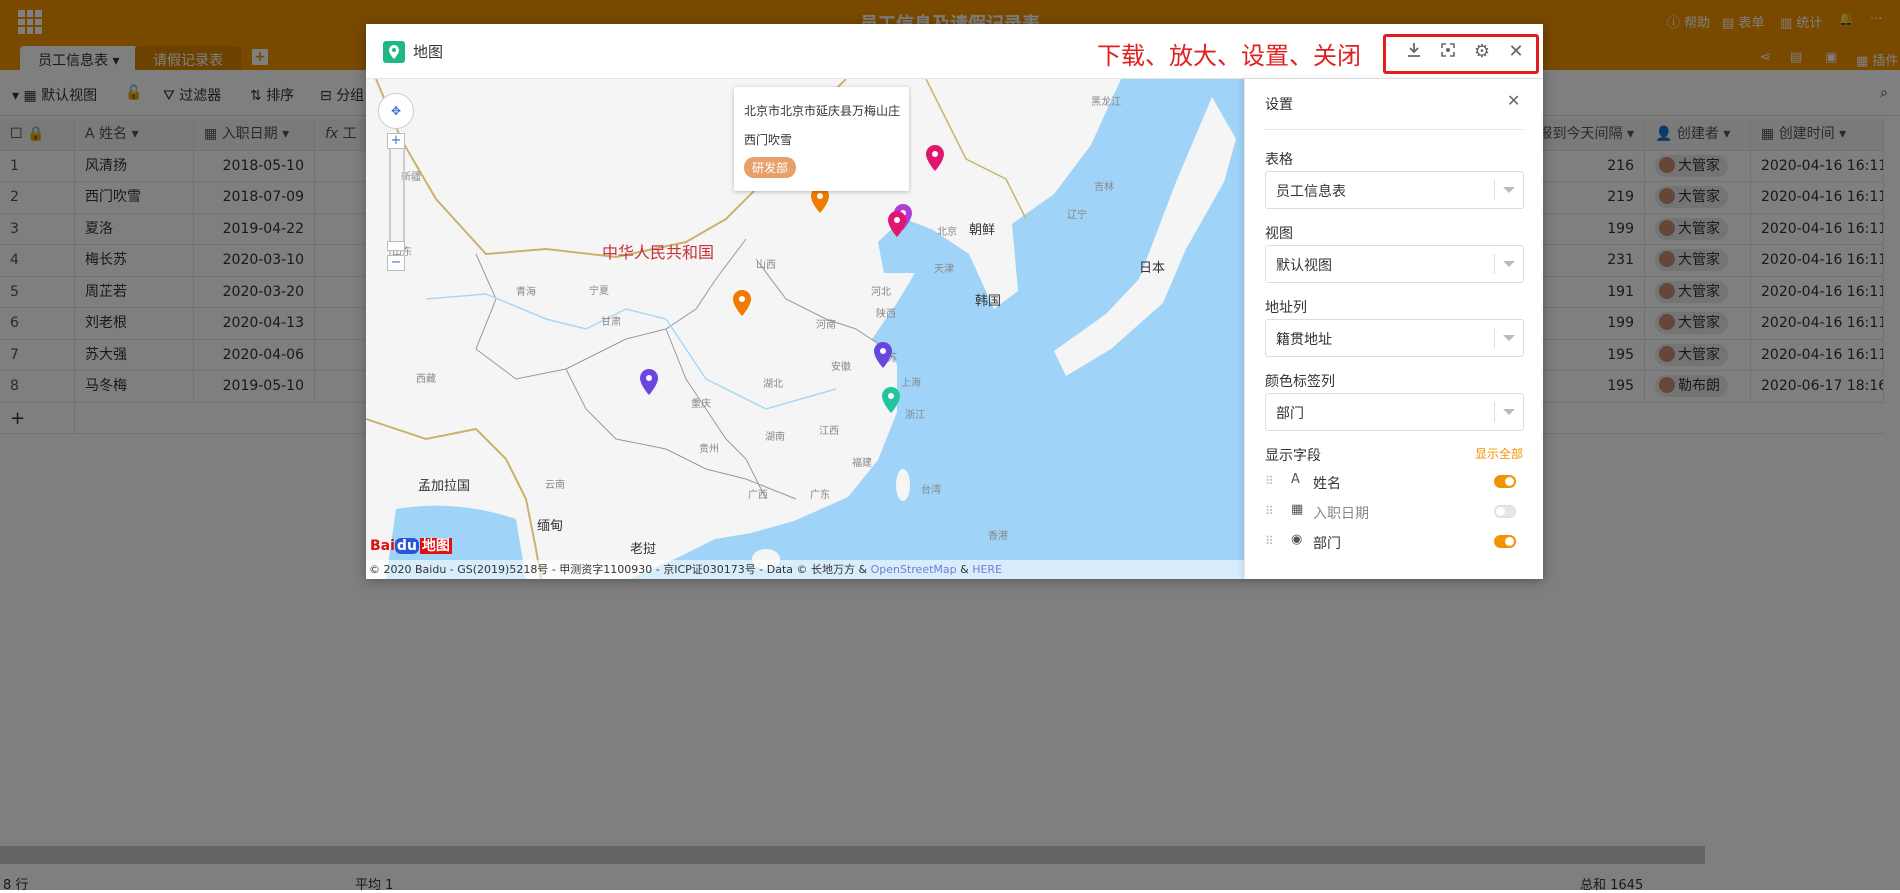 Image resolution: width=1900 pixels, height=893 pixels. Describe the element at coordinates (987, 569) in the screenshot. I see `here-link: HERE` at that location.